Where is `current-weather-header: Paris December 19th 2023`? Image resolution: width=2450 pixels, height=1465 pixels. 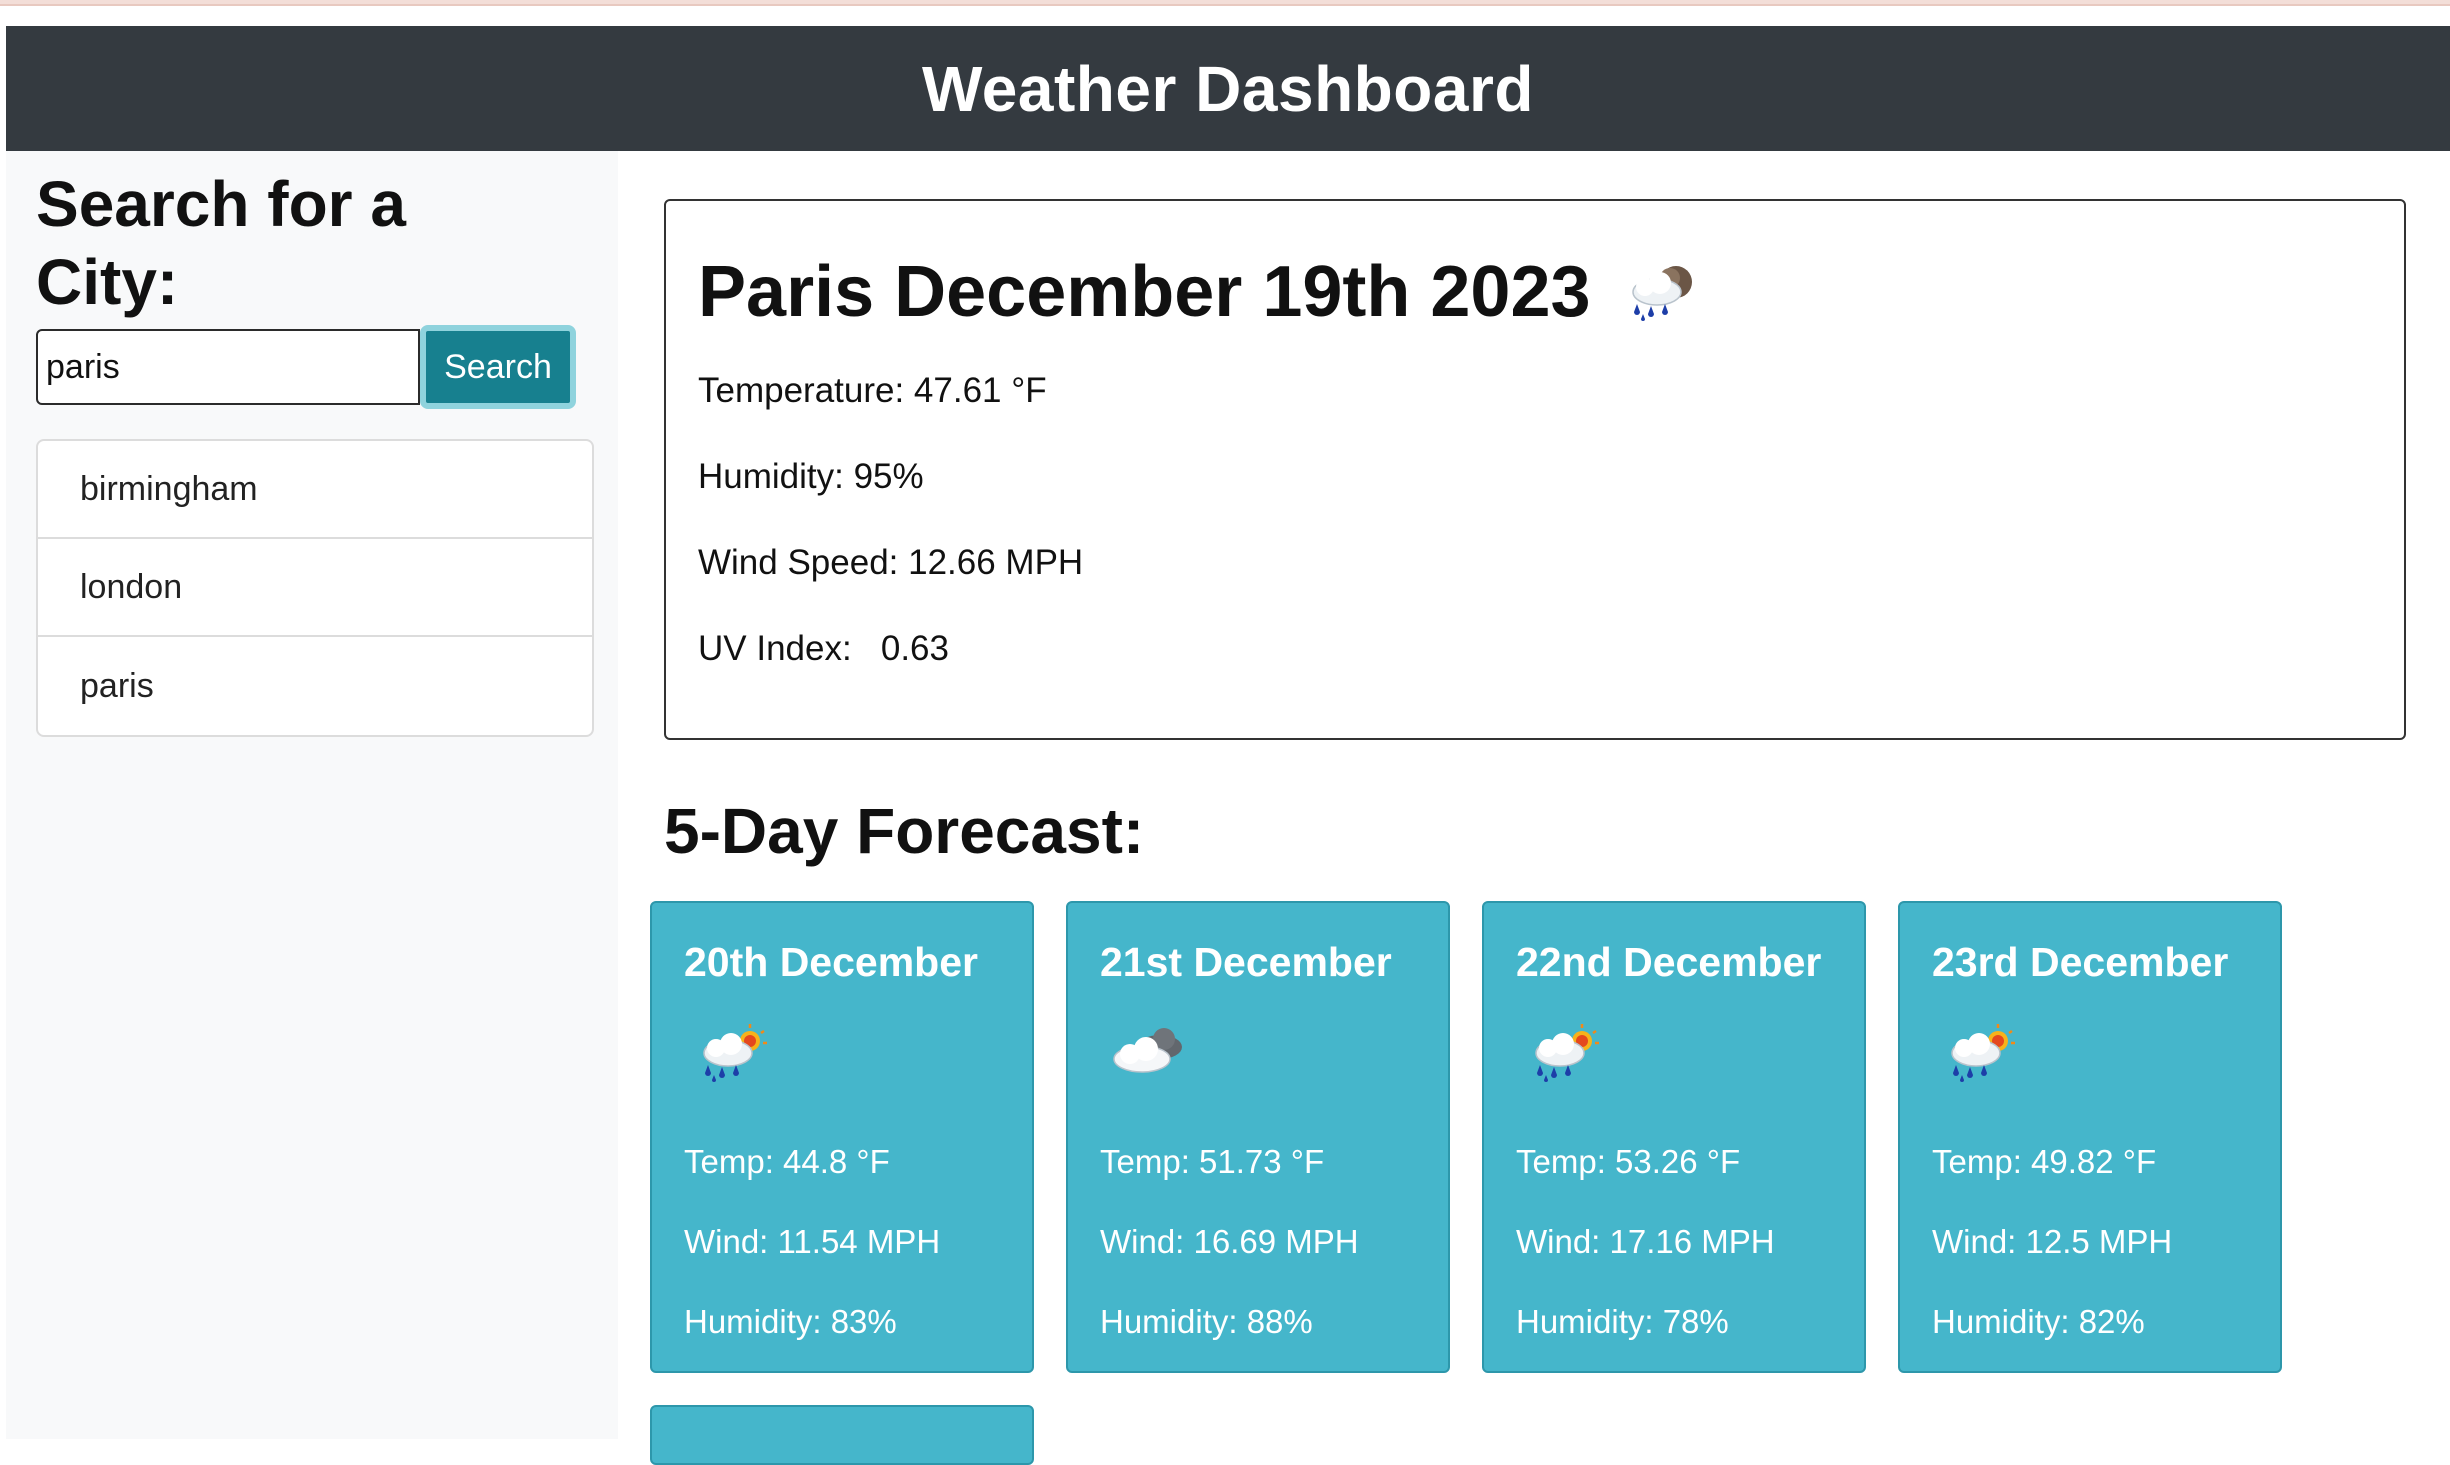 current-weather-header: Paris December 19th 2023 is located at coordinates (1199, 292).